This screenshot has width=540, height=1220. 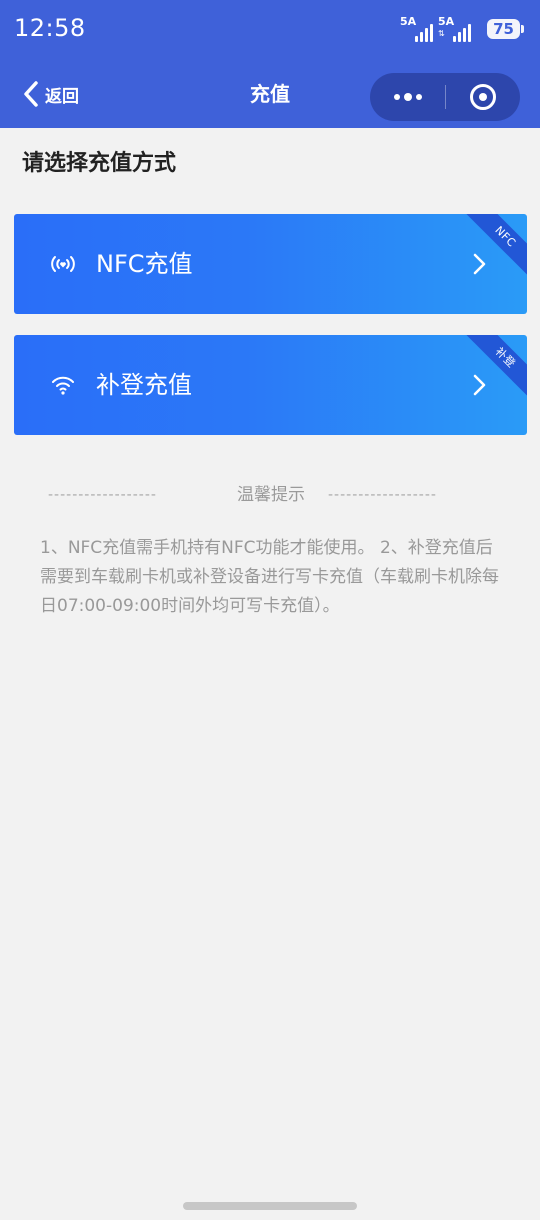 I want to click on miniprogram-capsule, so click(x=445, y=97).